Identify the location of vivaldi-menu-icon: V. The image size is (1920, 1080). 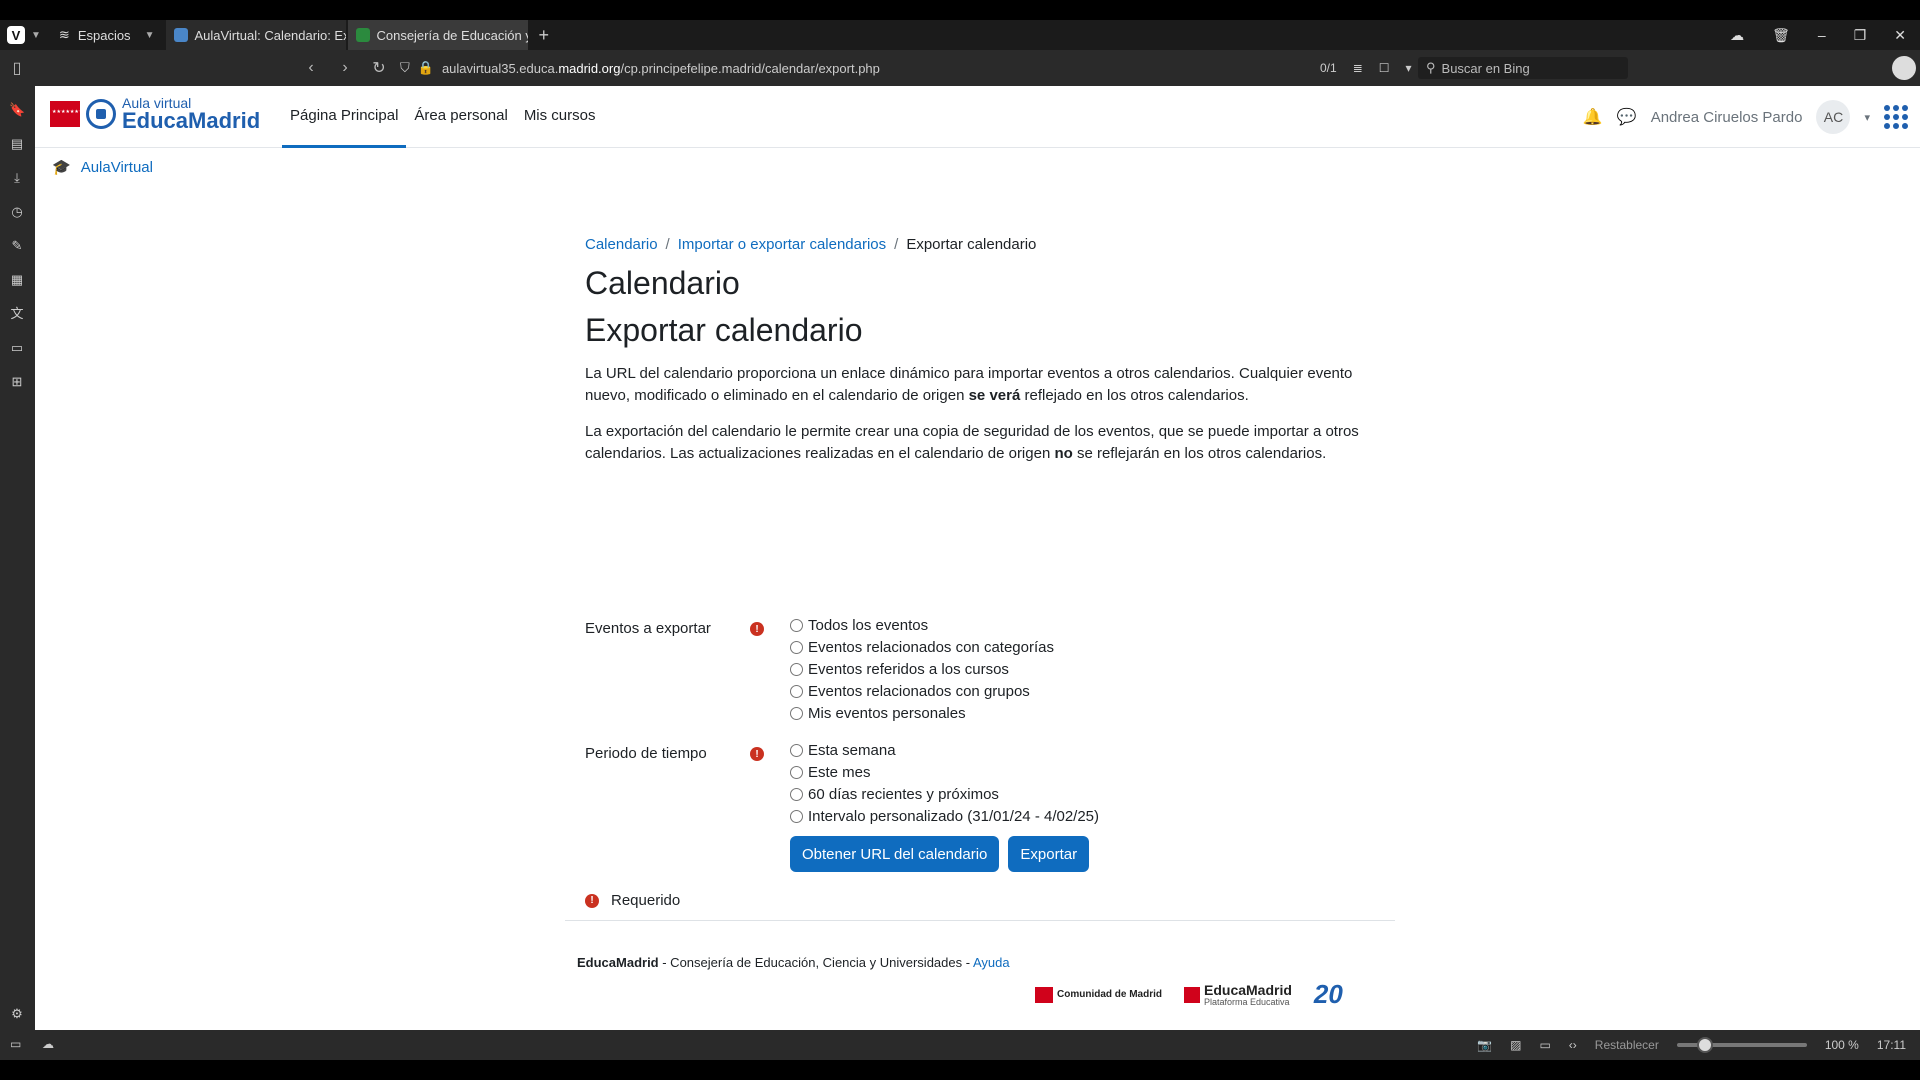
(16, 35).